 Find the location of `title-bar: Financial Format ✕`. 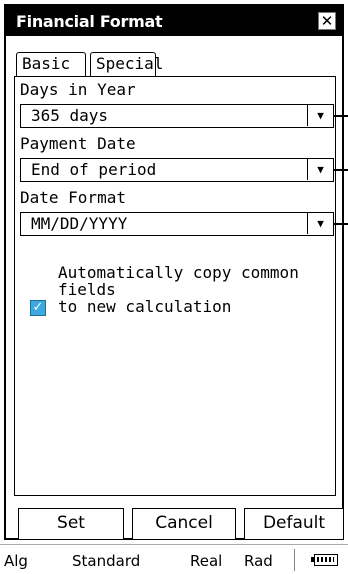

title-bar: Financial Format ✕ is located at coordinates (174, 21).